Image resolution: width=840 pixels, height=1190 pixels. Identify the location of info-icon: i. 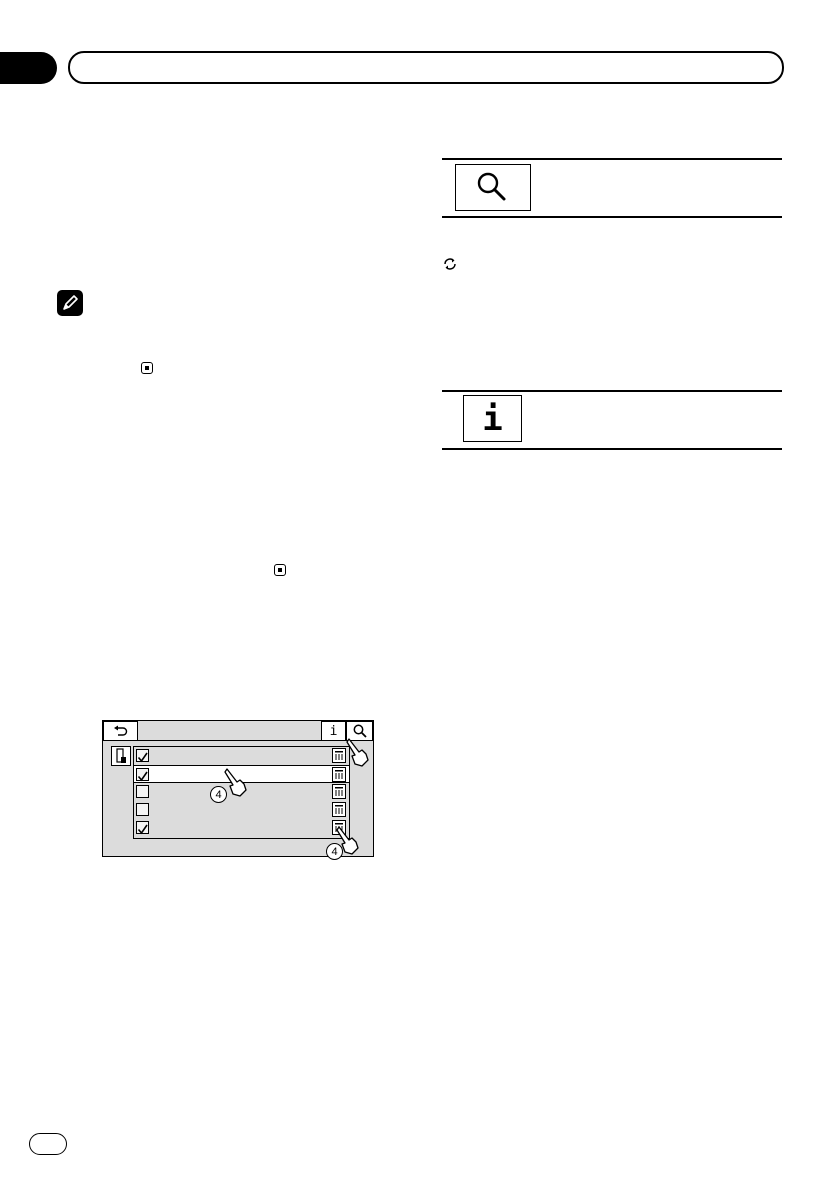
(492, 419).